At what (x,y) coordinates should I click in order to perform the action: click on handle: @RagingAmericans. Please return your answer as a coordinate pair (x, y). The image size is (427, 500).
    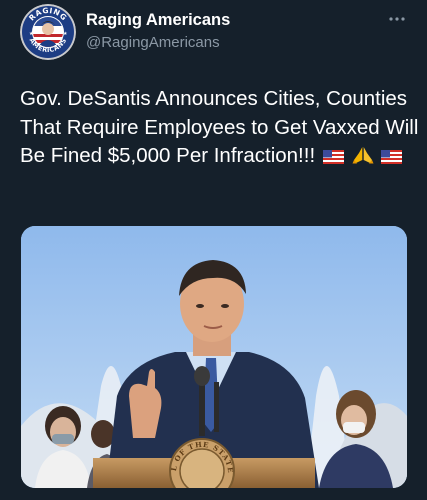
    Looking at the image, I should click on (153, 42).